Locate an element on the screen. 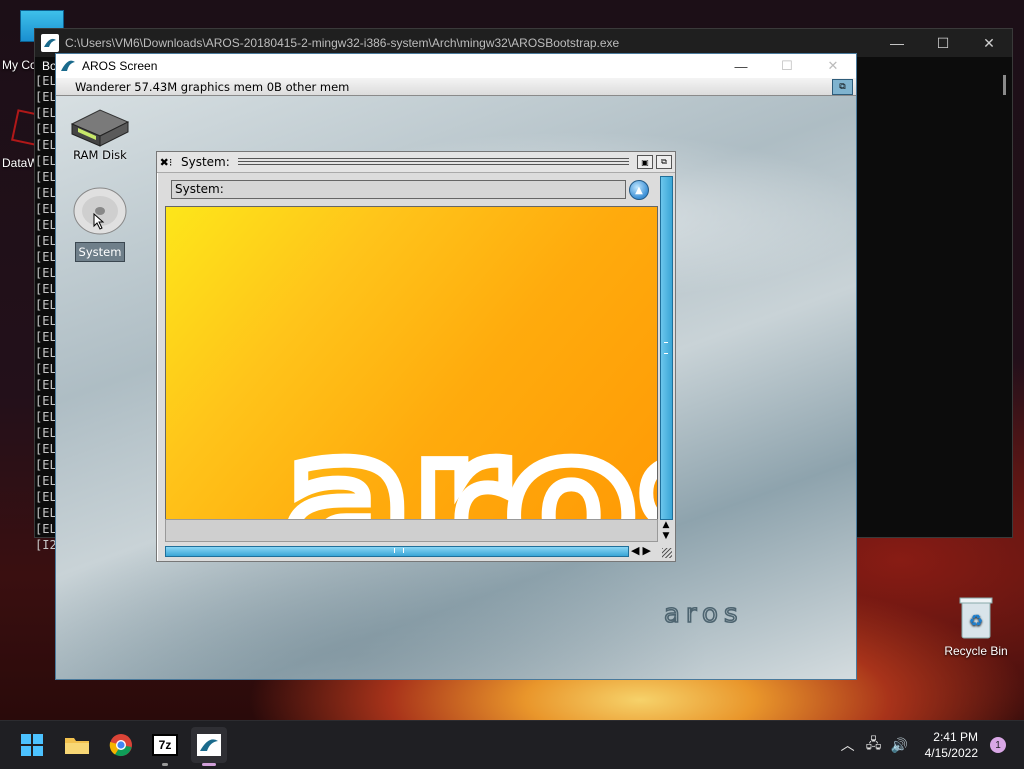 The height and width of the screenshot is (769, 1024). chevron-up-icon: ︿ is located at coordinates (848, 745).